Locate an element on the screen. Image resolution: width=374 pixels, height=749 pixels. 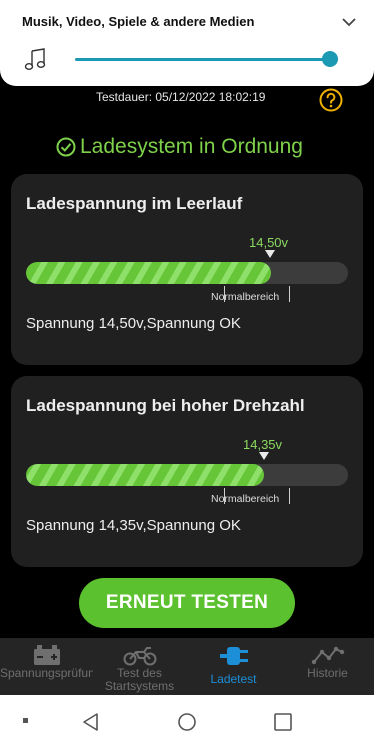
nav-label: Test des Startsystems is located at coordinates (139, 679).